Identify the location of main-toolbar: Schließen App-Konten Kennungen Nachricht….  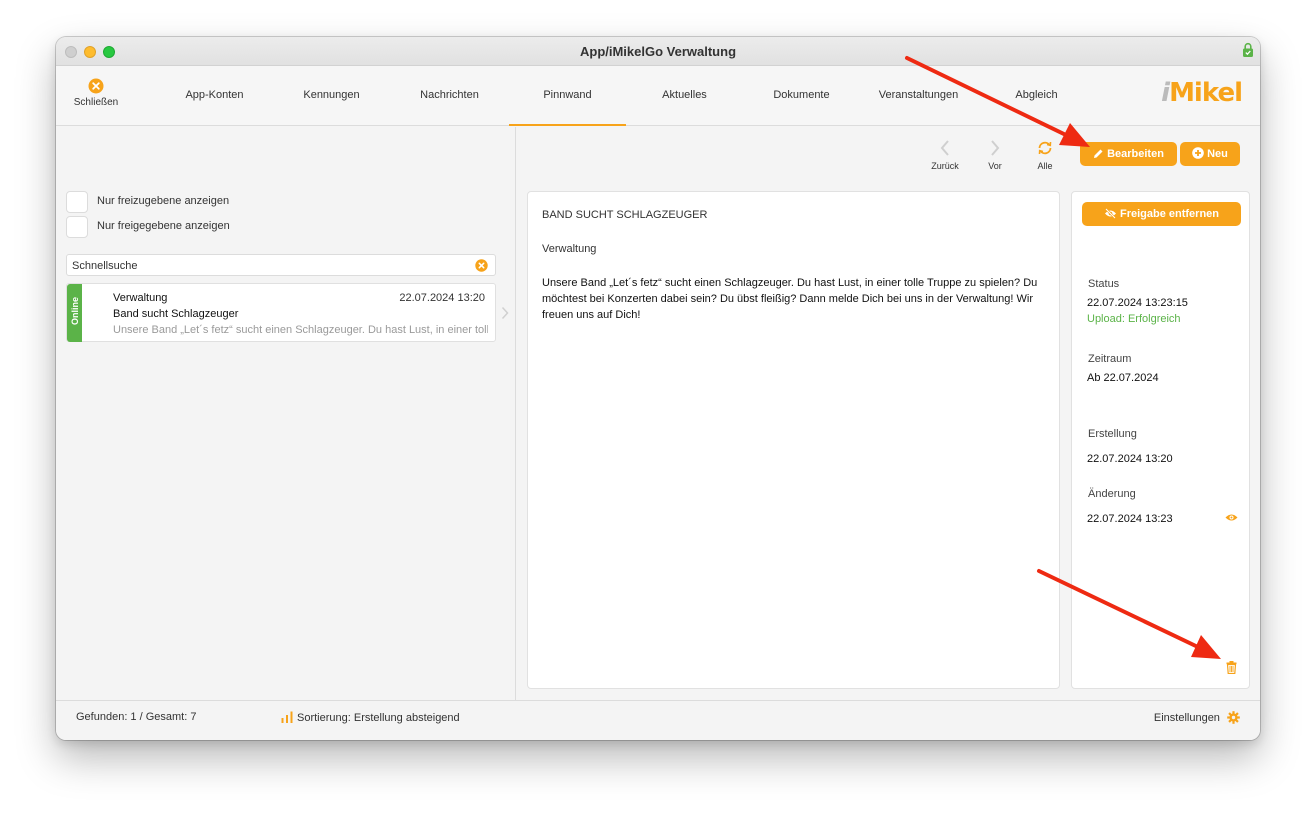
(658, 96).